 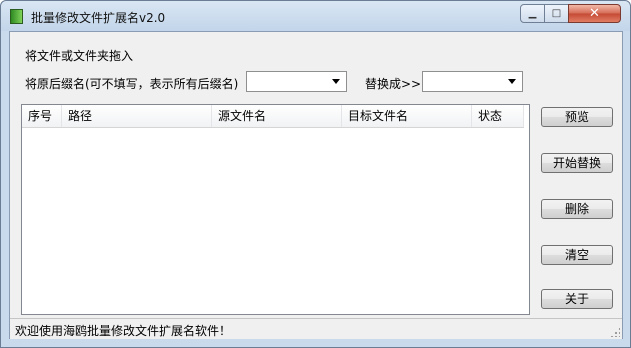 What do you see at coordinates (577, 163) in the screenshot?
I see `start-replace-button: 开始替换` at bounding box center [577, 163].